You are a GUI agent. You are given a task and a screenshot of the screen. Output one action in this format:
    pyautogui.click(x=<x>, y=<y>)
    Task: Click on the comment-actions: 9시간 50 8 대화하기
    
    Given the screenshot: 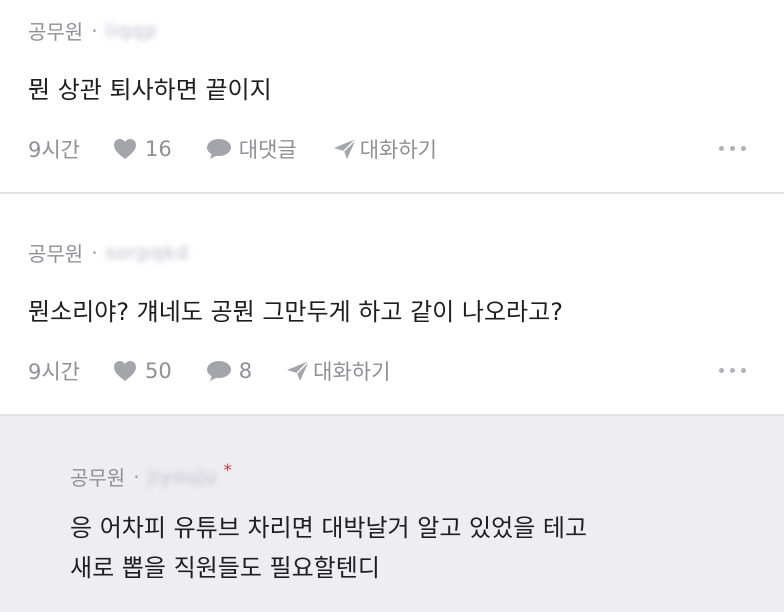 What is the action you would take?
    pyautogui.click(x=209, y=371)
    